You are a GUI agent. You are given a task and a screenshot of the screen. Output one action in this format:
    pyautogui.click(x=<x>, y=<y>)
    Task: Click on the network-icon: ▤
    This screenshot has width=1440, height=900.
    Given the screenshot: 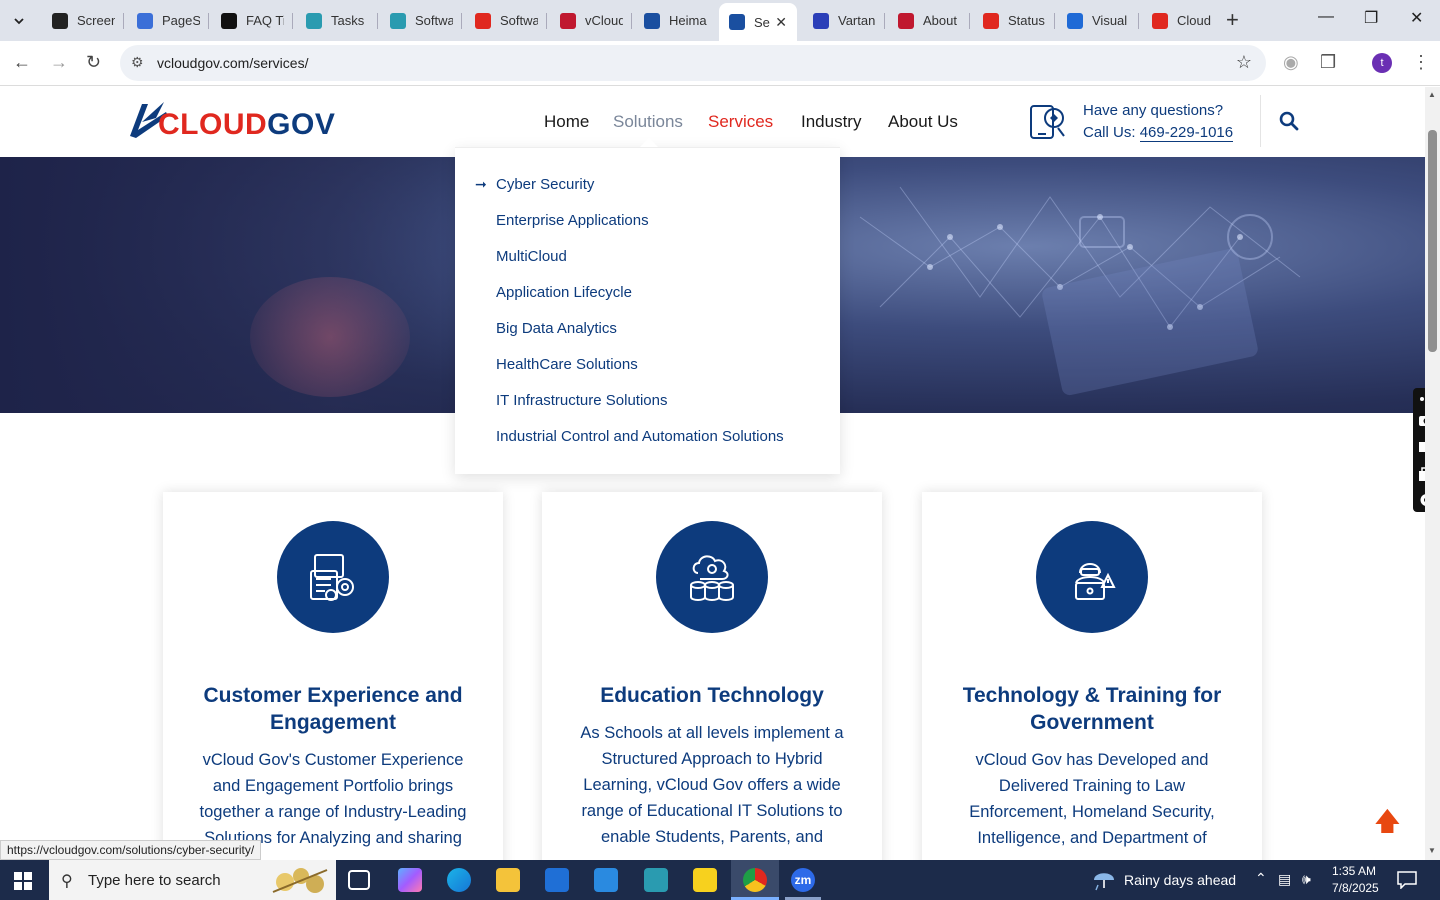 What is the action you would take?
    pyautogui.click(x=1284, y=879)
    